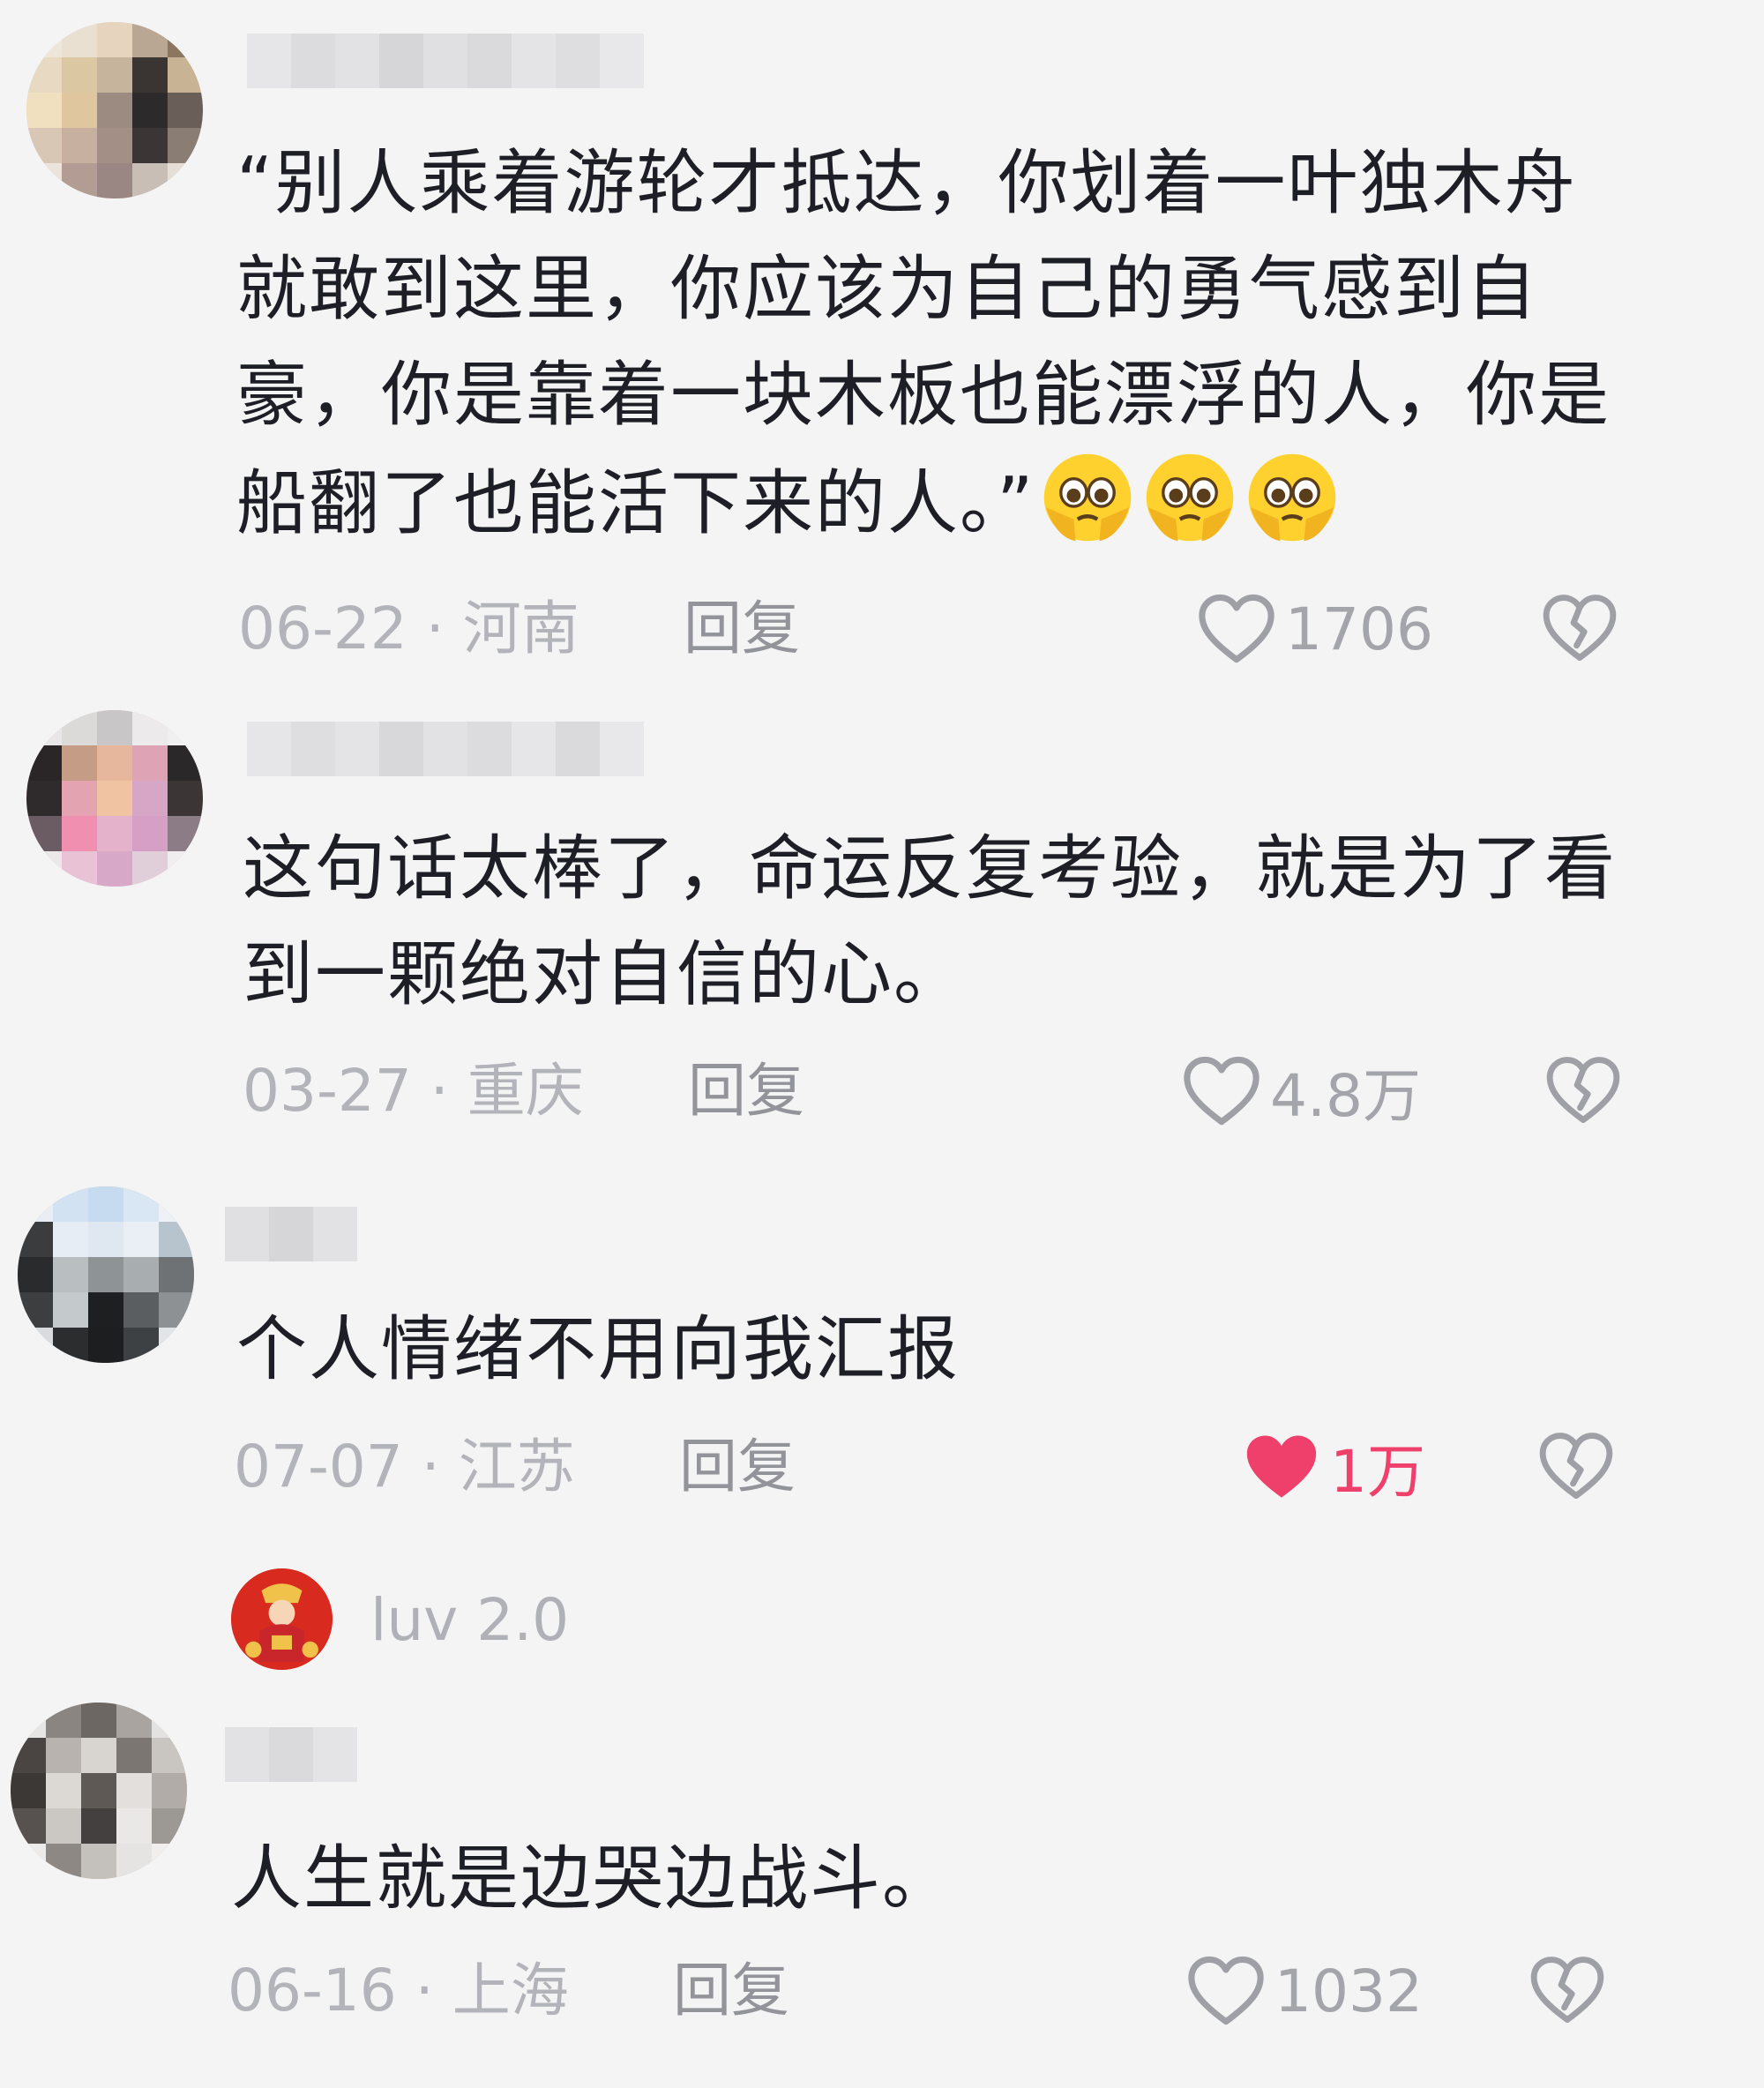  I want to click on like-count: 4.8万, so click(1345, 1096).